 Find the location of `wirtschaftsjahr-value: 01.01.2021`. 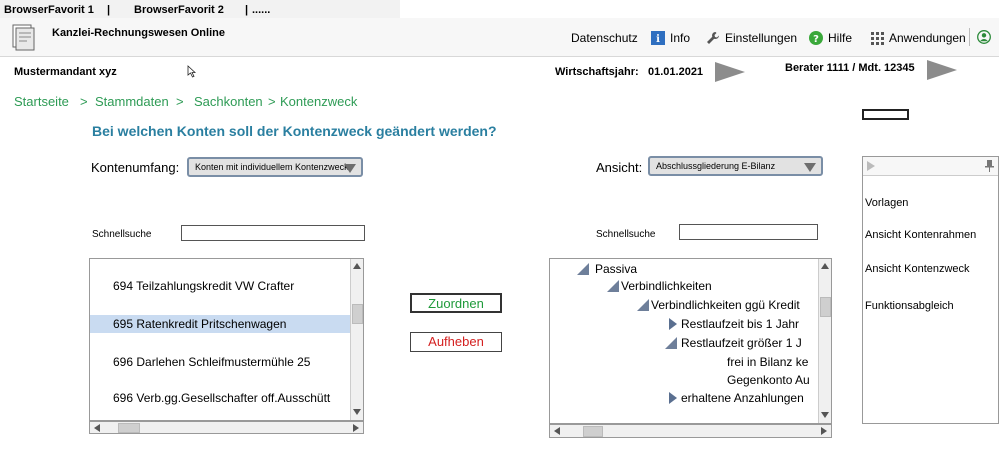

wirtschaftsjahr-value: 01.01.2021 is located at coordinates (676, 72).